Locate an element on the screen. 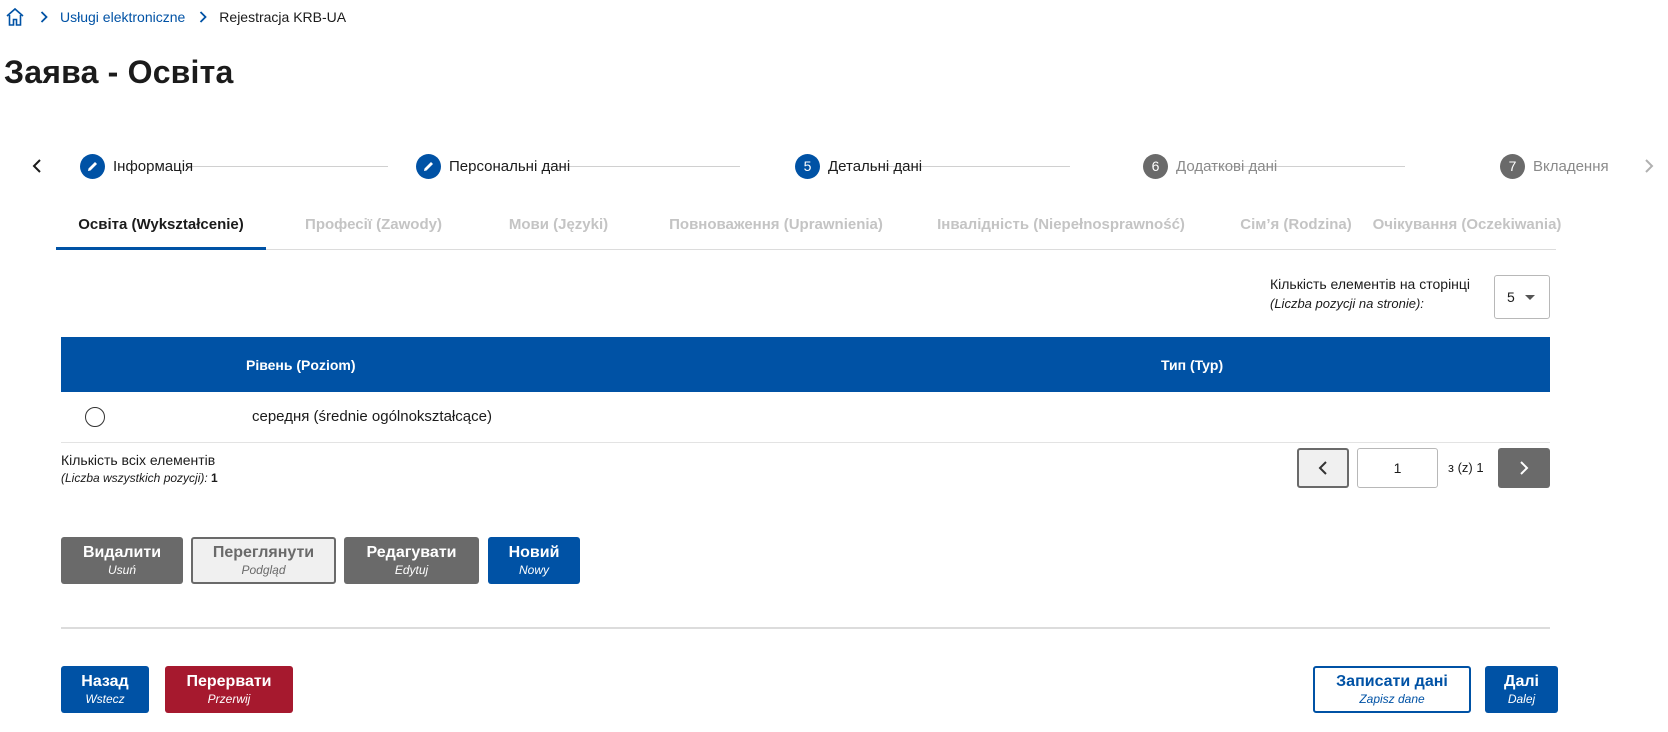 The image size is (1668, 732). breadcrumb-link-services: Usługi elektroniczne is located at coordinates (122, 17).